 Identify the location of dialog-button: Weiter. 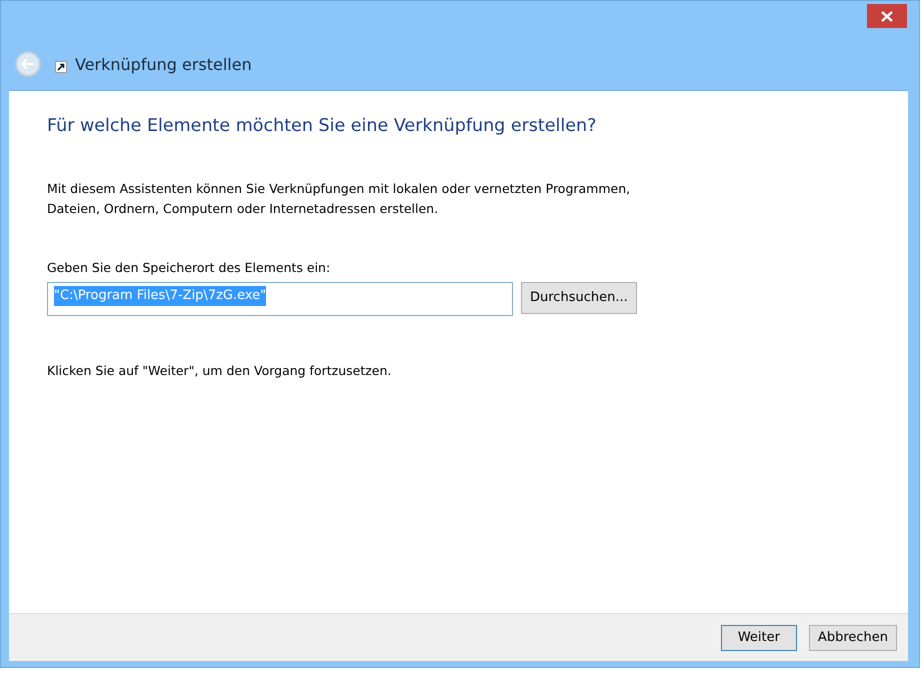
(758, 637).